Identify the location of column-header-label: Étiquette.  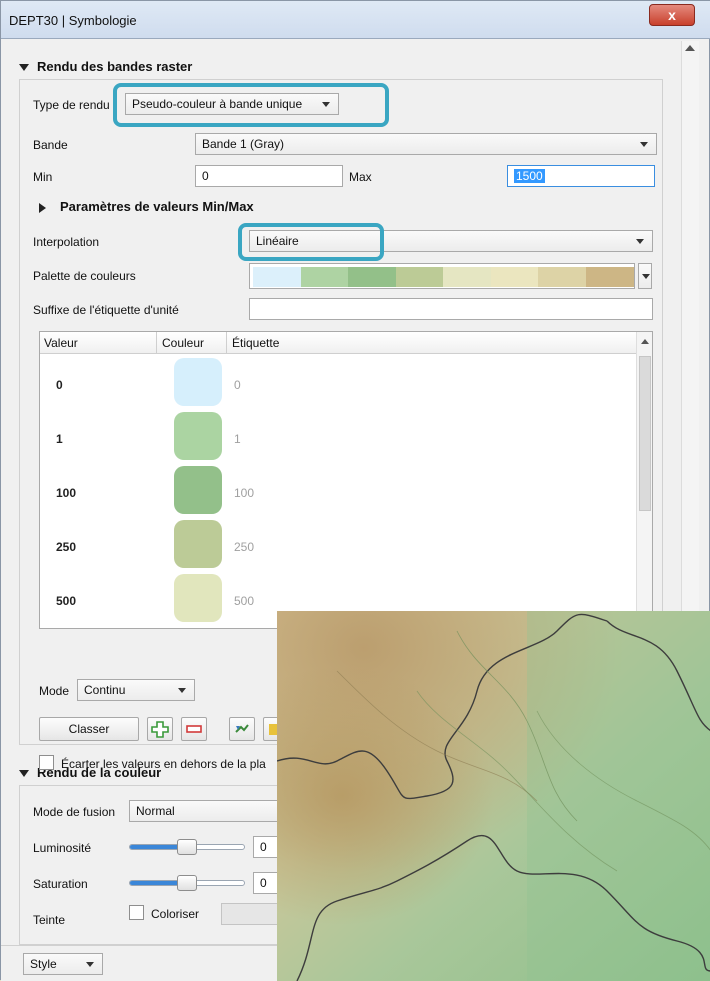
(255, 343).